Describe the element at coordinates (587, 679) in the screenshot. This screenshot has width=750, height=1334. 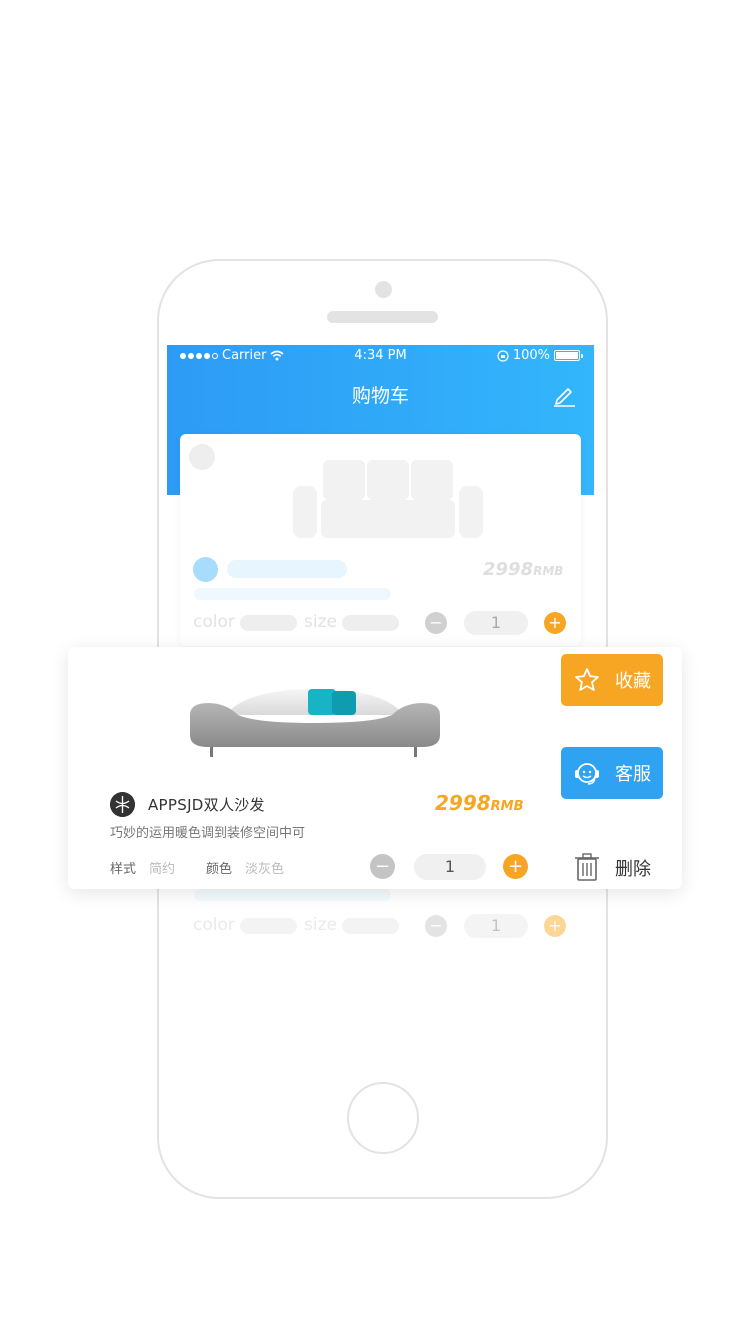
I see `star-icon` at that location.